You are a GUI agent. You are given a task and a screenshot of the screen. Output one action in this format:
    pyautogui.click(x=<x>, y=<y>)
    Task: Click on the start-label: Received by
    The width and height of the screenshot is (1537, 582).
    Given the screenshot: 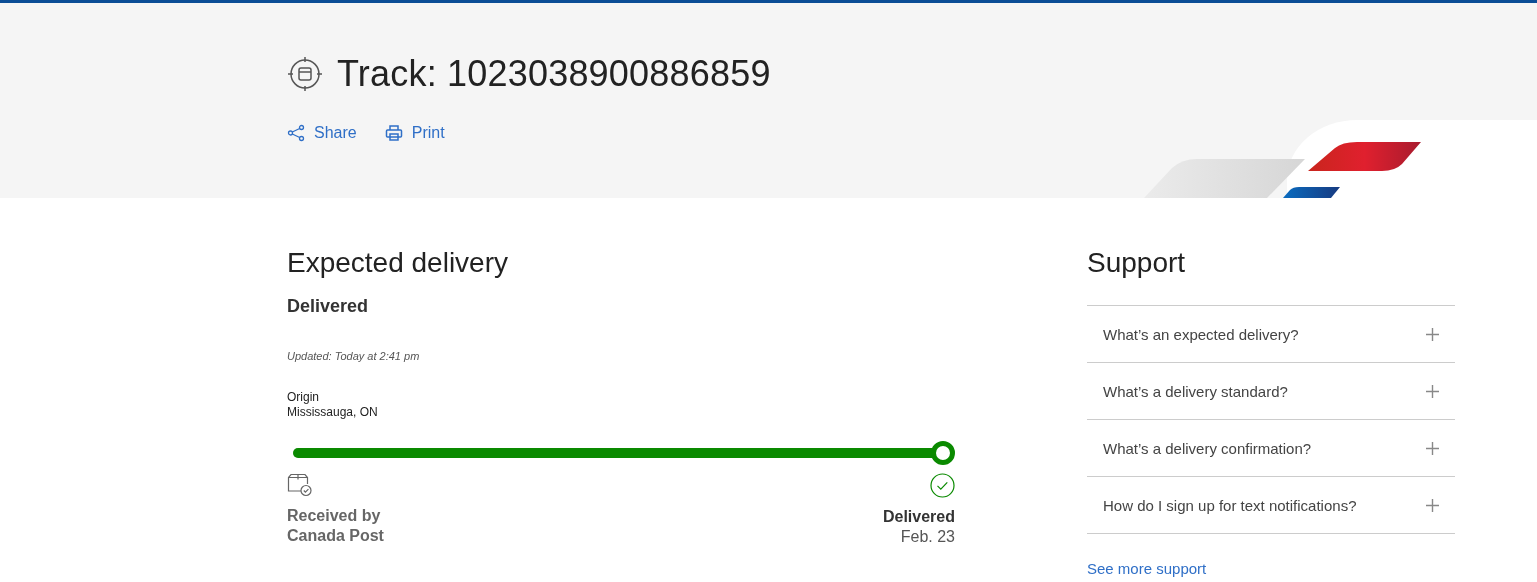 What is the action you would take?
    pyautogui.click(x=334, y=516)
    